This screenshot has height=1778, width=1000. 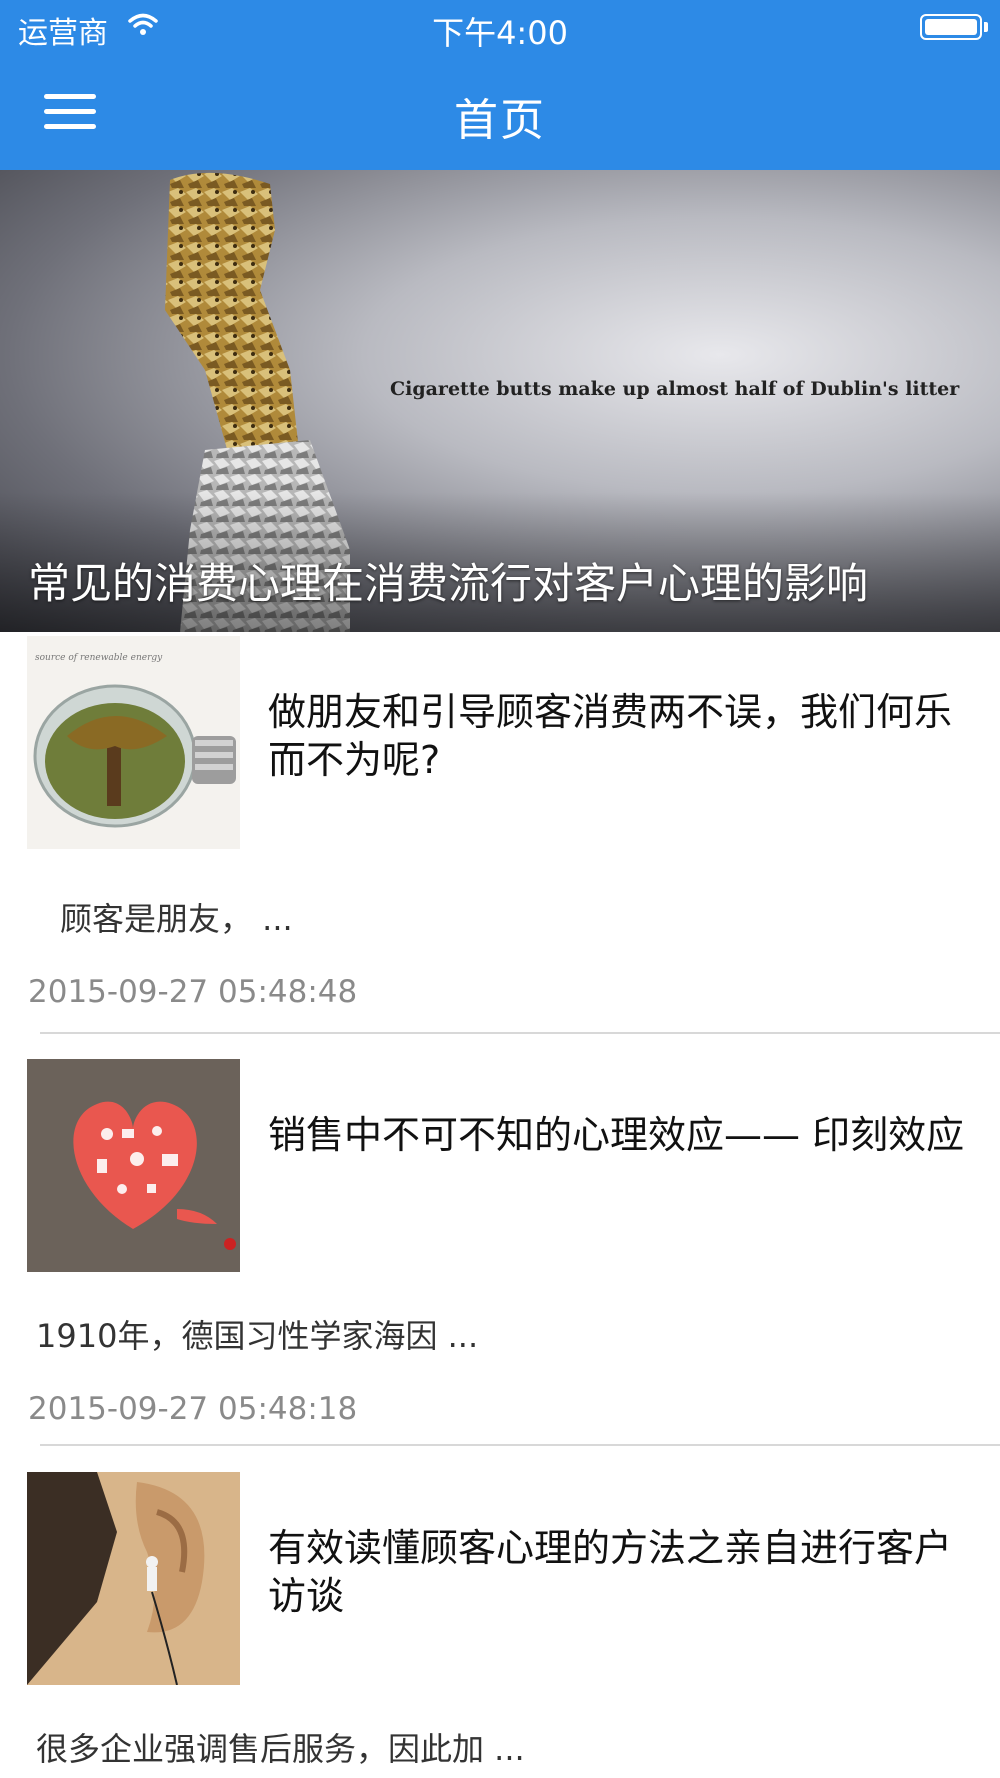 What do you see at coordinates (448, 583) in the screenshot?
I see `hero-title: 常见的消费心理在消费流行对客户心理的影响` at bounding box center [448, 583].